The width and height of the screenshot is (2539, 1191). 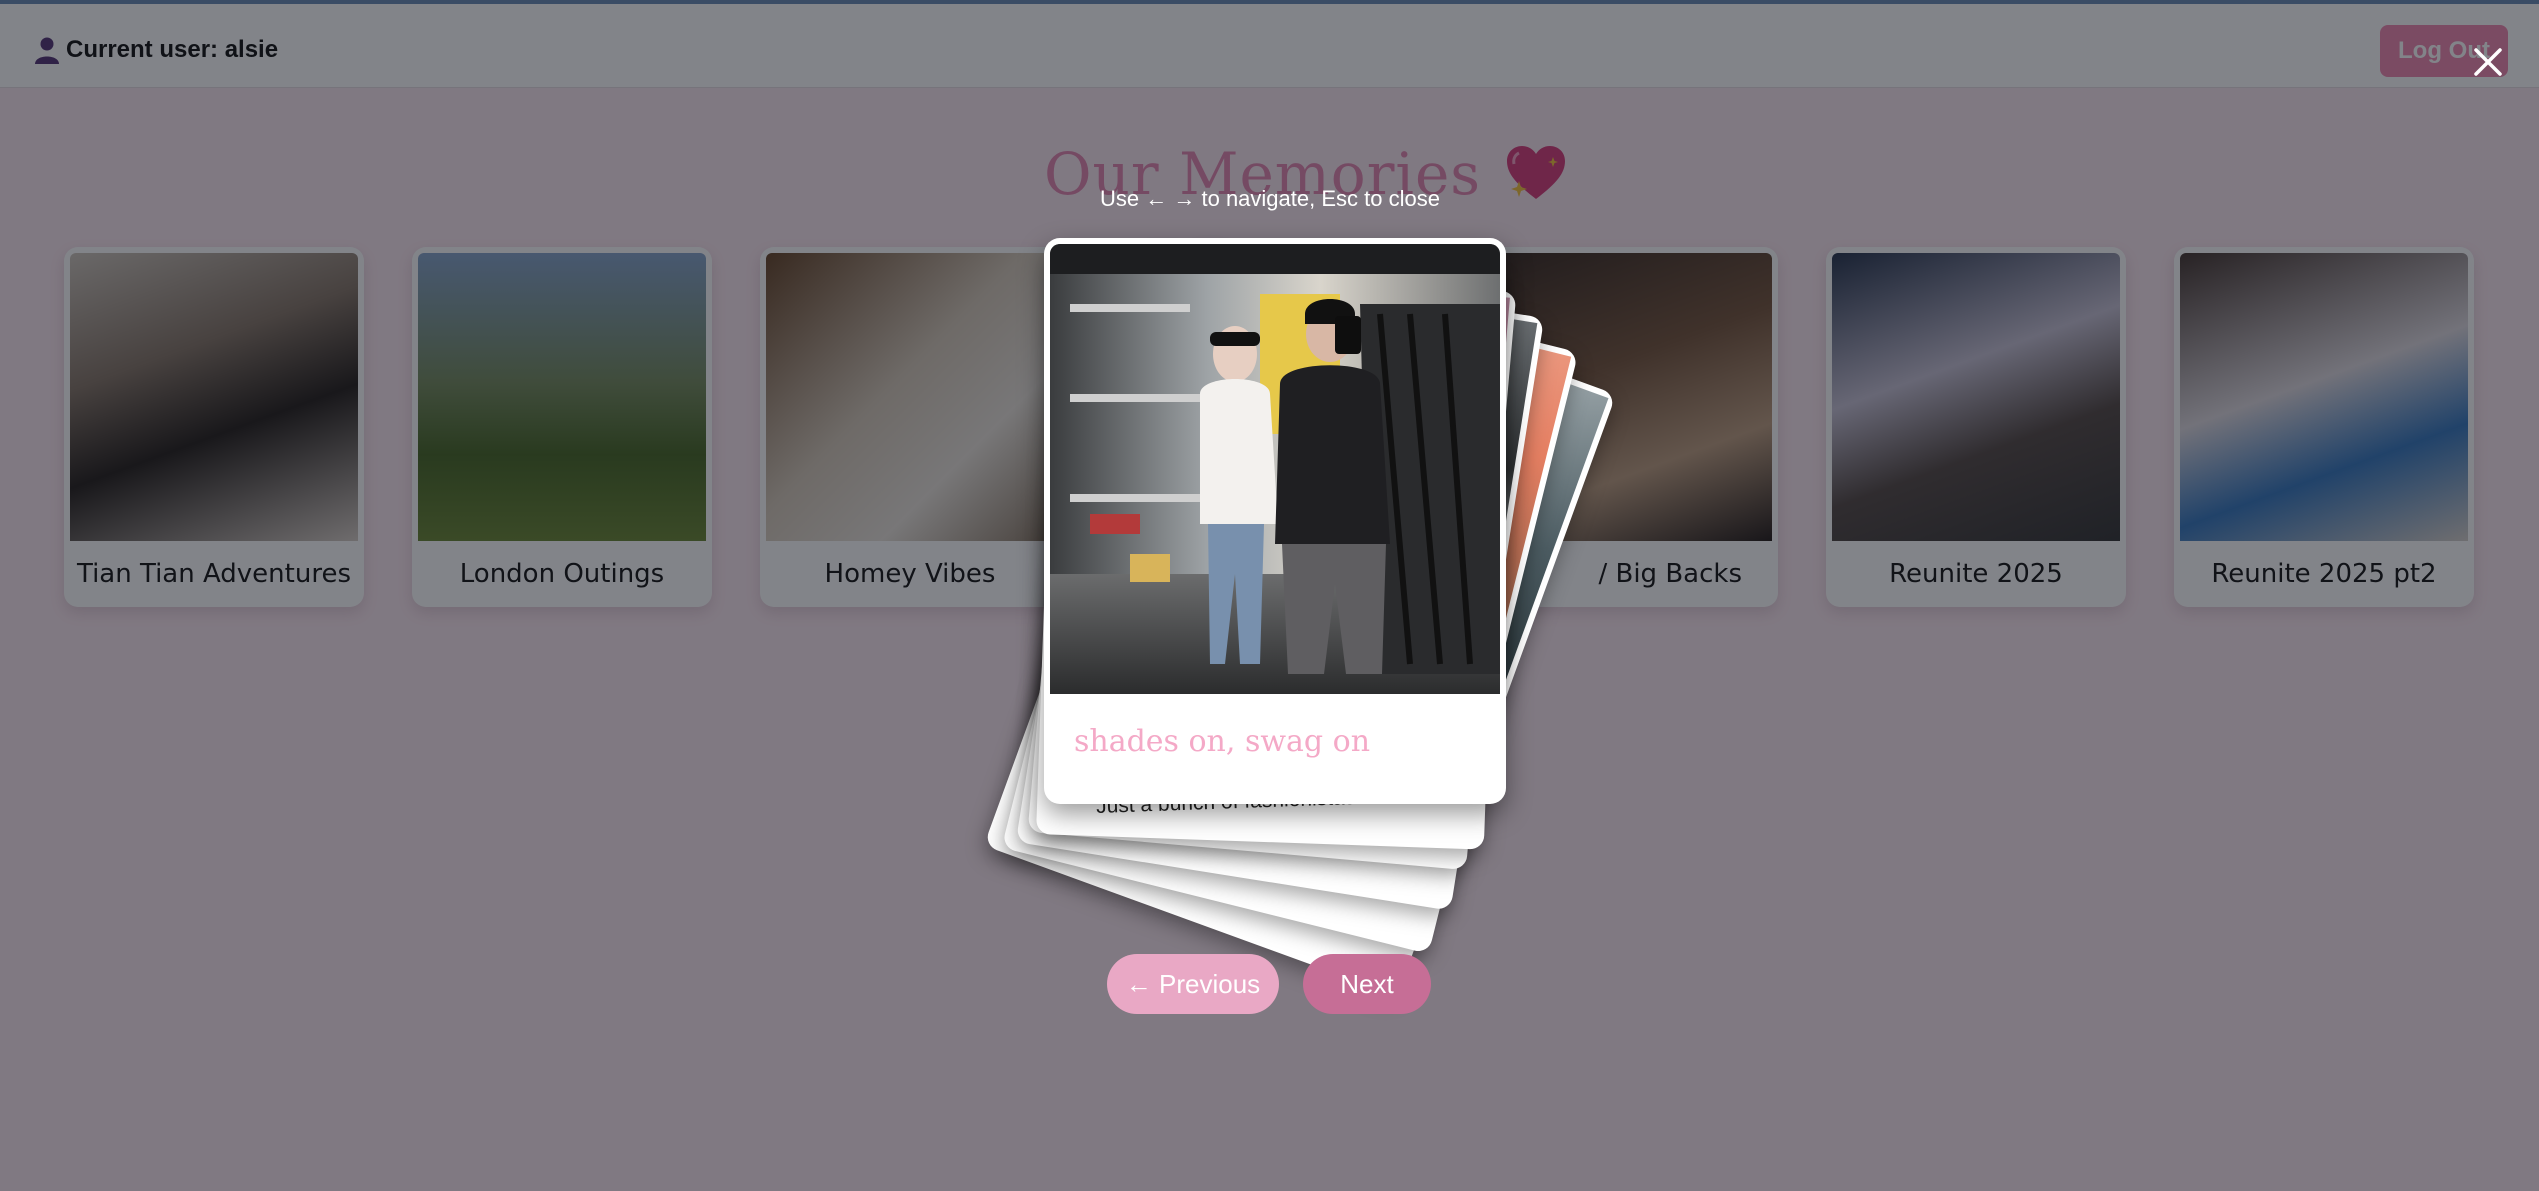 I want to click on next-button: Next, so click(x=1367, y=984).